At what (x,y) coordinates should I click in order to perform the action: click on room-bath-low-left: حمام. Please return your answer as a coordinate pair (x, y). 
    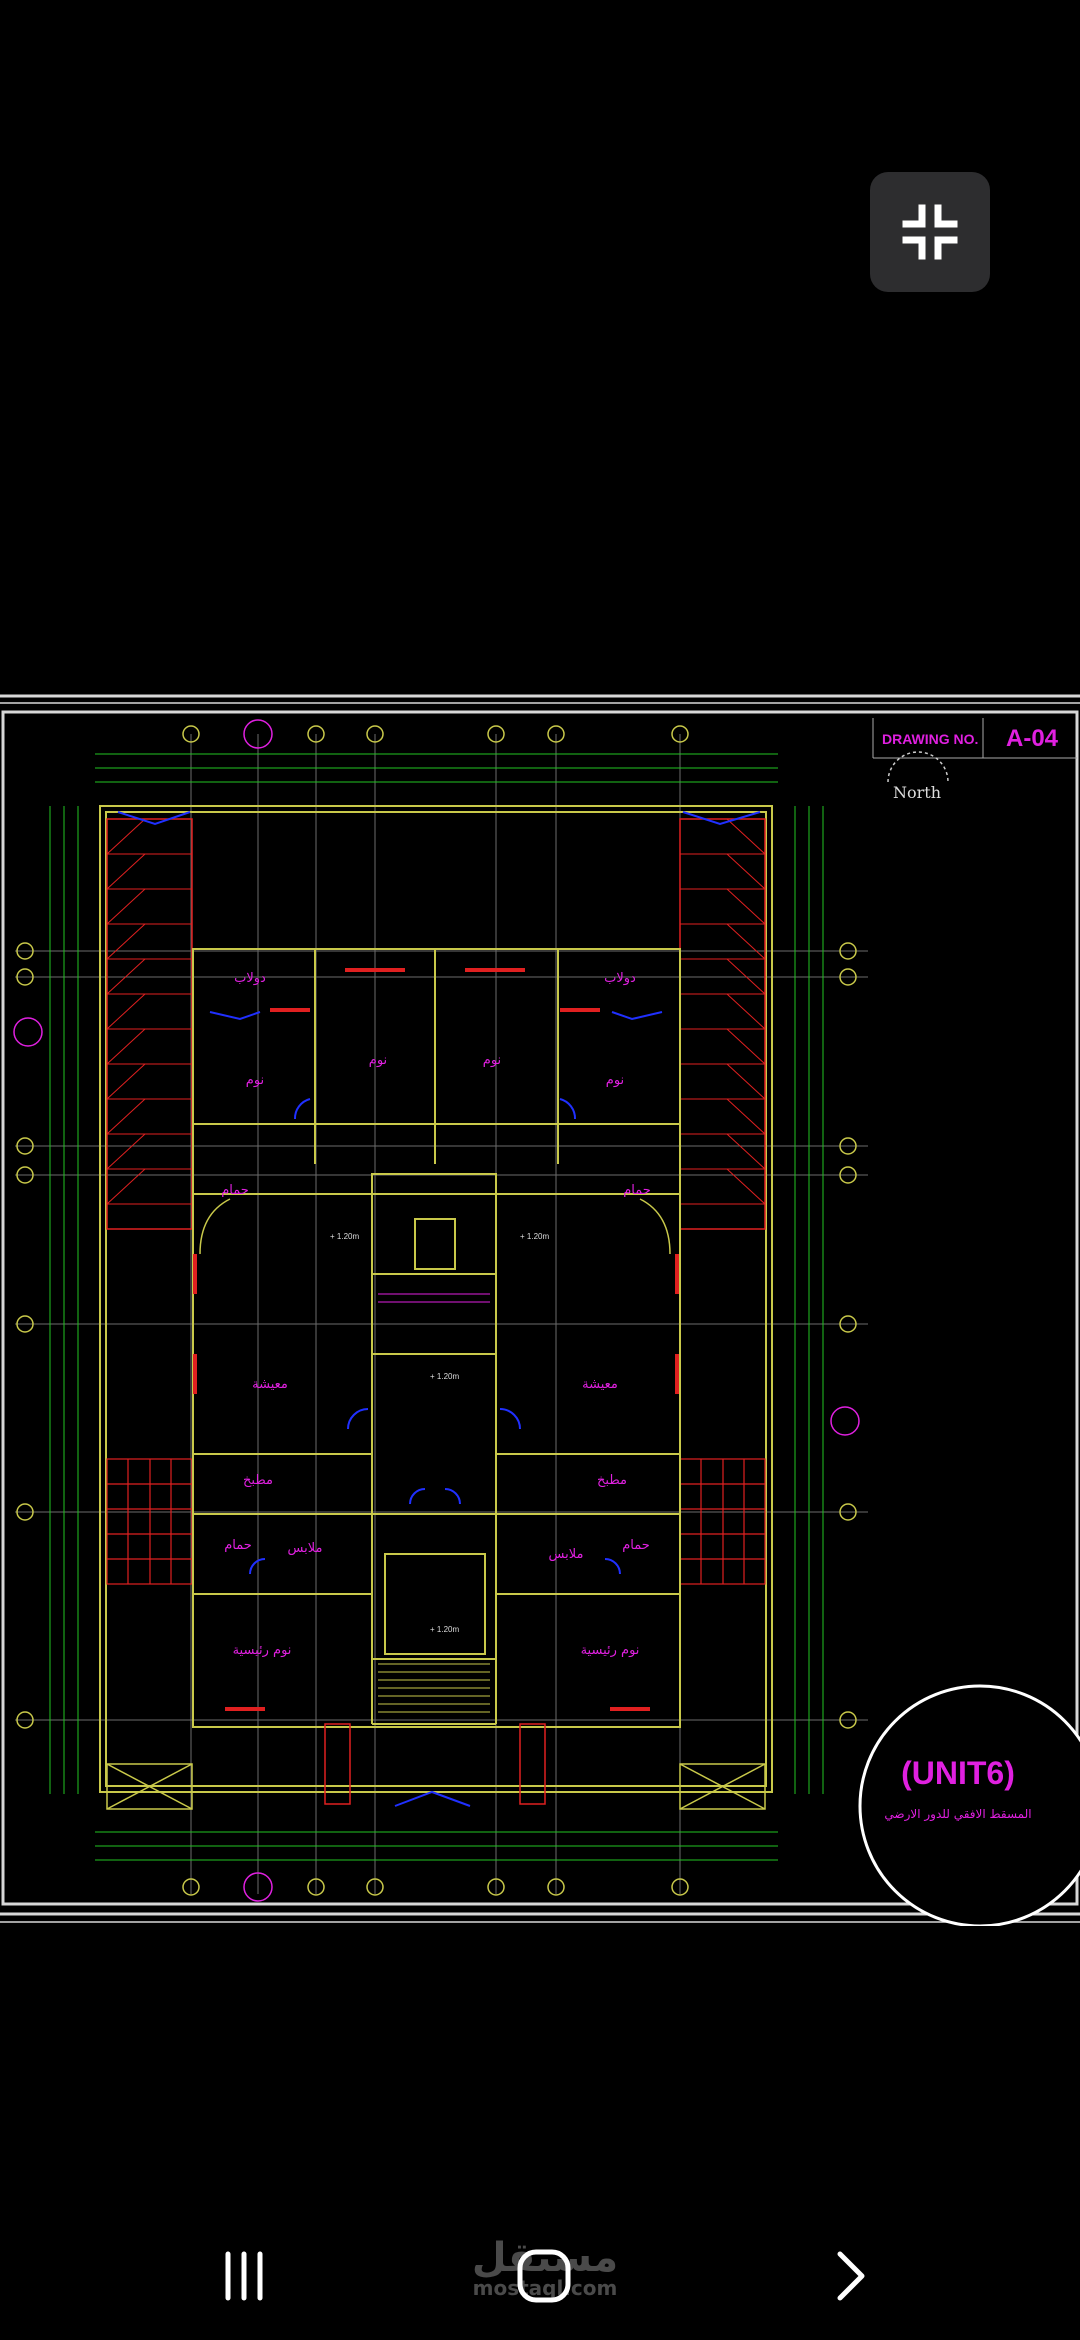
    Looking at the image, I should click on (238, 1545).